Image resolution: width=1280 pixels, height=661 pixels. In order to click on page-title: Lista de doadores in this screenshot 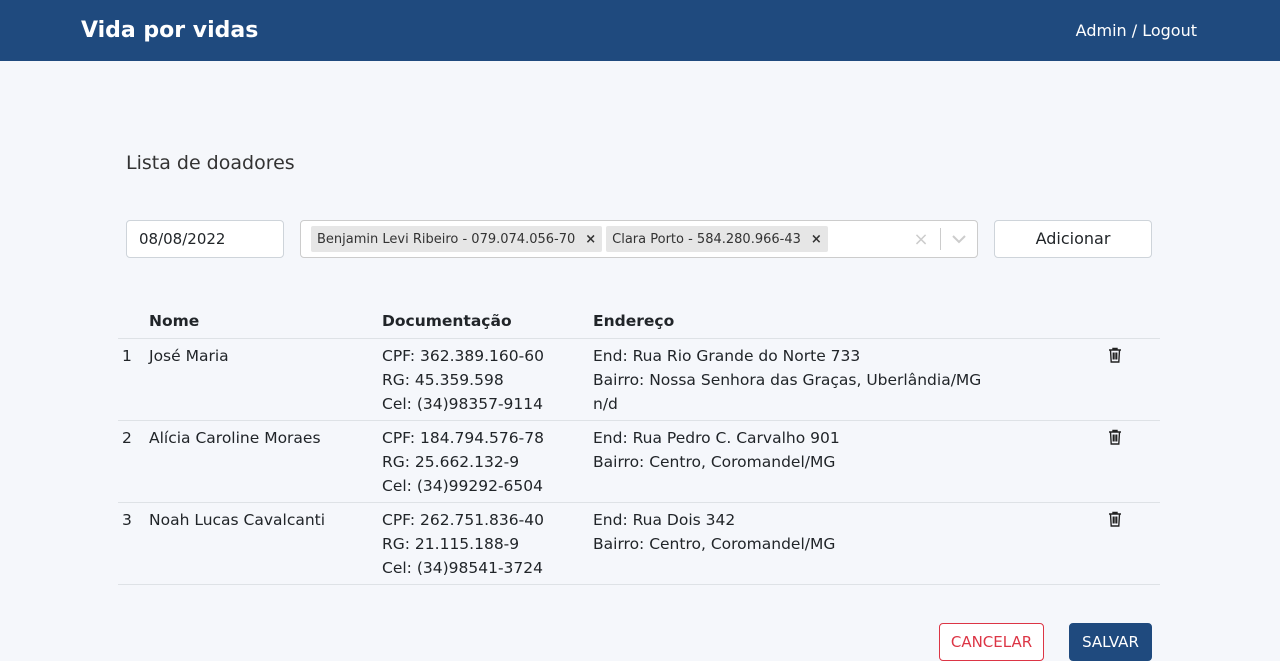, I will do `click(210, 163)`.